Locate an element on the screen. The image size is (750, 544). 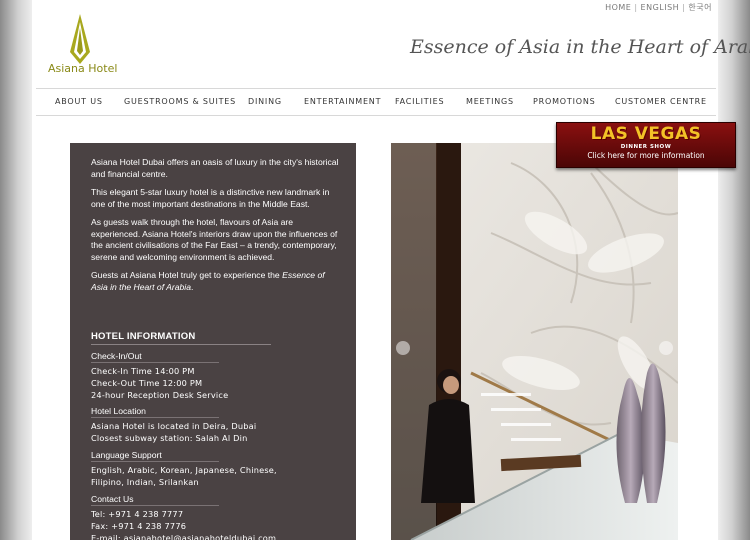
nav-item-customer-centre: CUSTOMER CENTRE is located at coordinates (661, 101).